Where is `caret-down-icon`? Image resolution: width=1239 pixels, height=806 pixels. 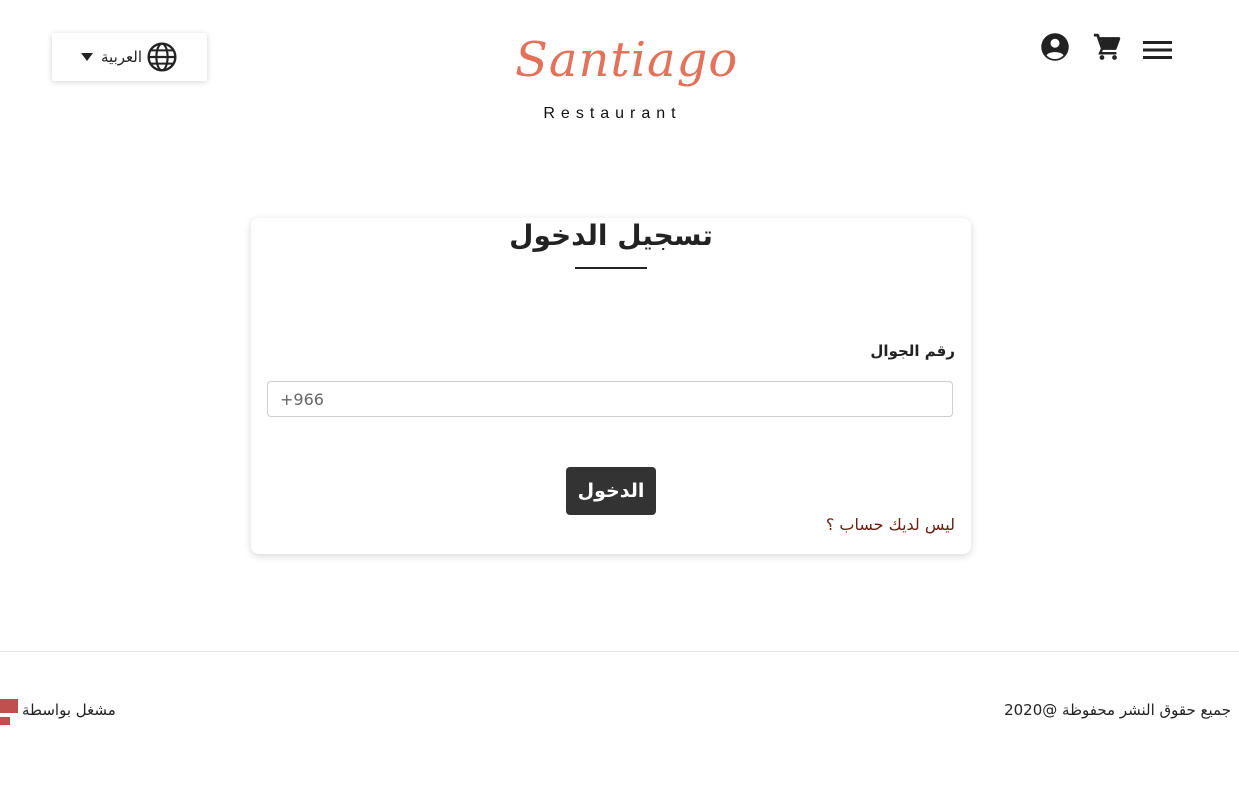
caret-down-icon is located at coordinates (87, 57).